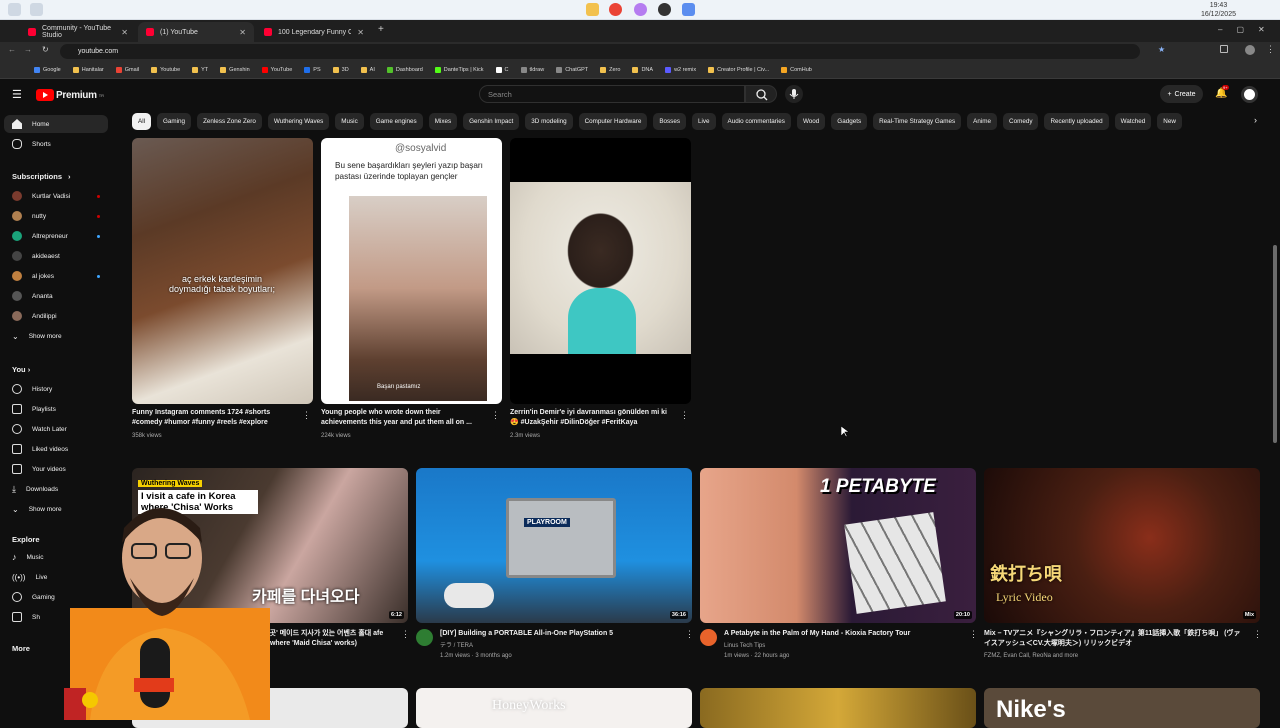 This screenshot has width=1280, height=728. Describe the element at coordinates (761, 94) in the screenshot. I see `search-button` at that location.